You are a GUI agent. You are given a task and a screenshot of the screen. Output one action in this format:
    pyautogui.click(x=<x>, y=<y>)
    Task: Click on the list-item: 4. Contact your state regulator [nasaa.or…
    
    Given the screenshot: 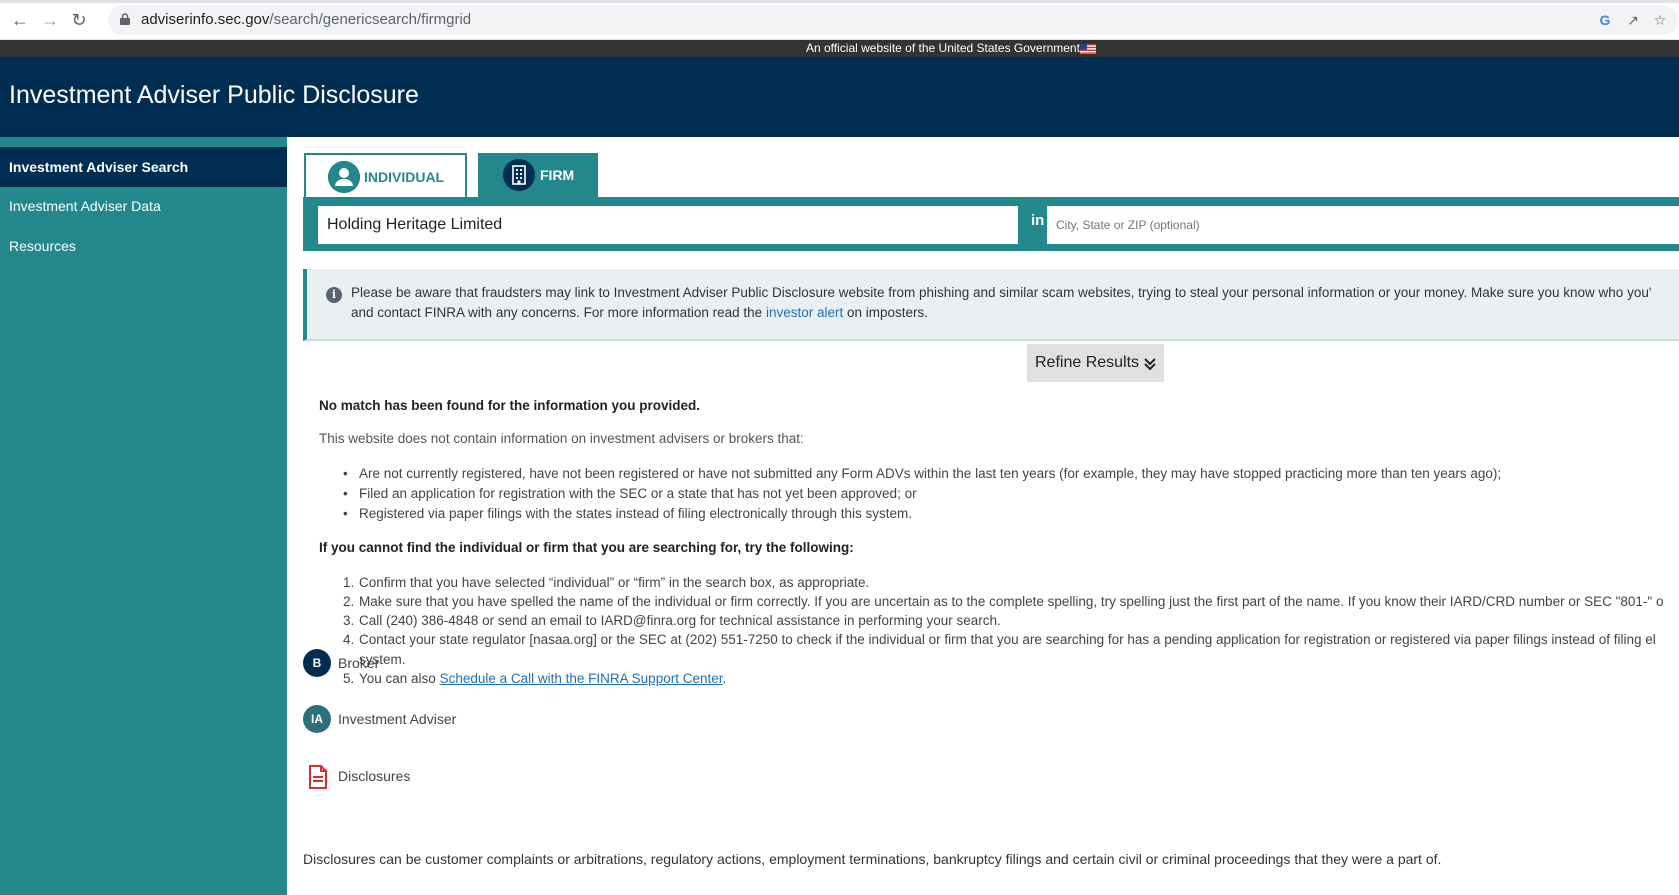 What is the action you would take?
    pyautogui.click(x=999, y=649)
    